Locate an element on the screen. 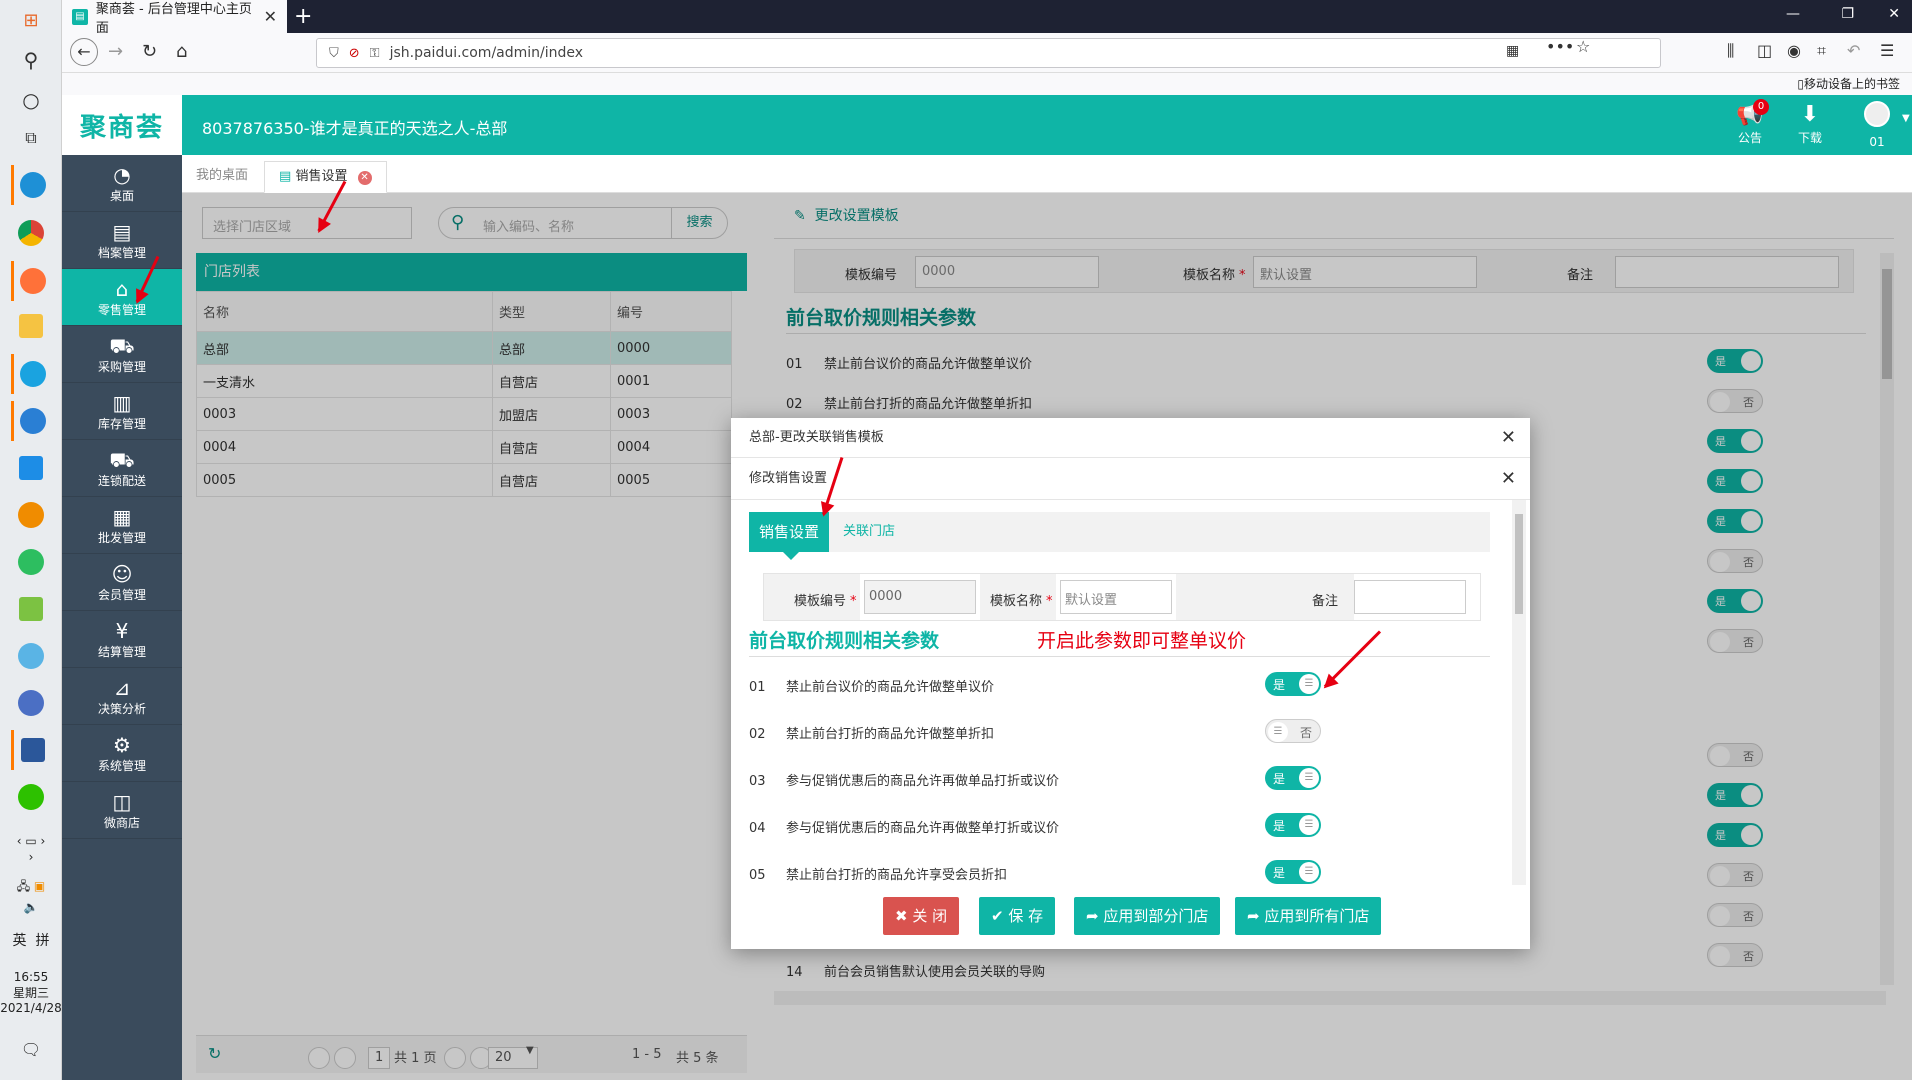 This screenshot has height=1080, width=1912. search-tool-icon is located at coordinates (31, 515).